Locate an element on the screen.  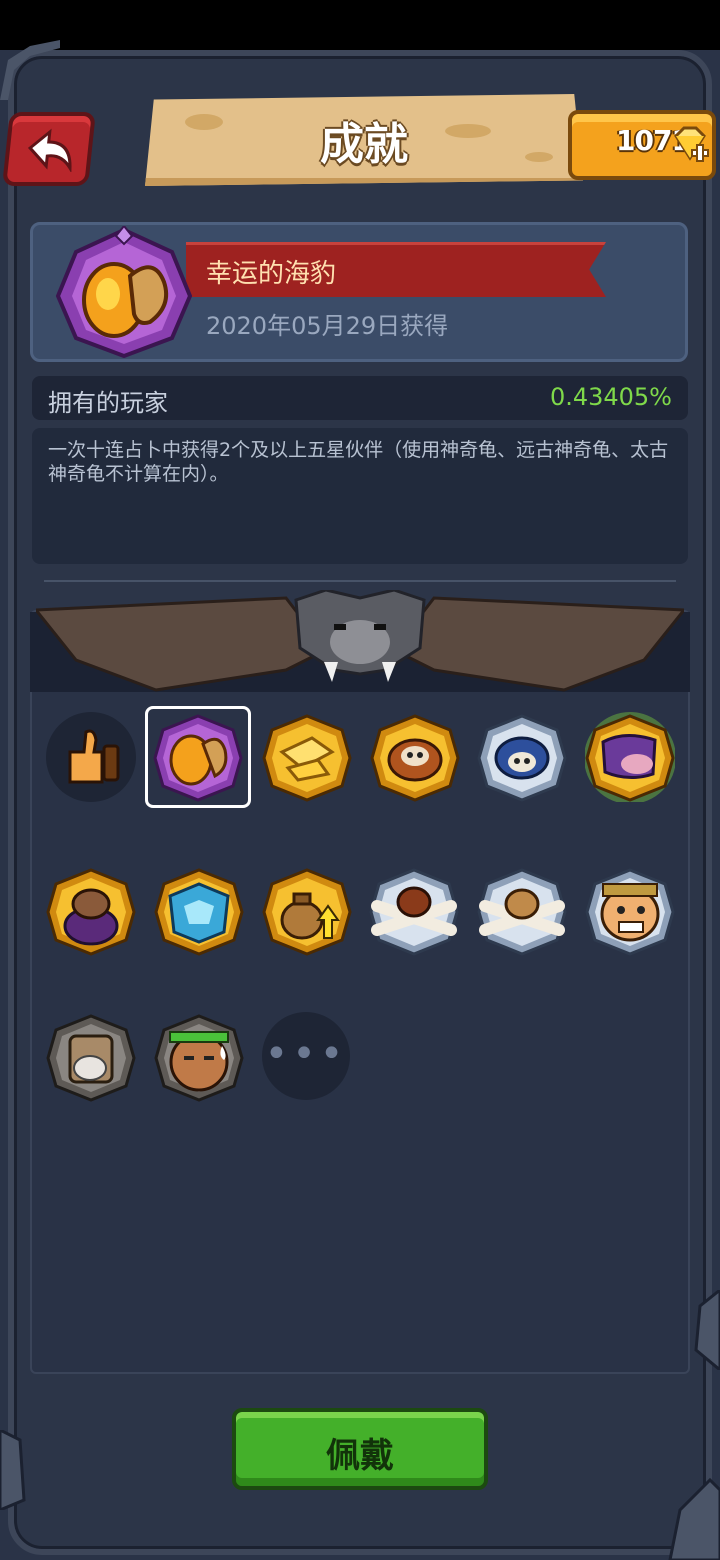
wear-button-label: 佩戴 is located at coordinates (360, 1456).